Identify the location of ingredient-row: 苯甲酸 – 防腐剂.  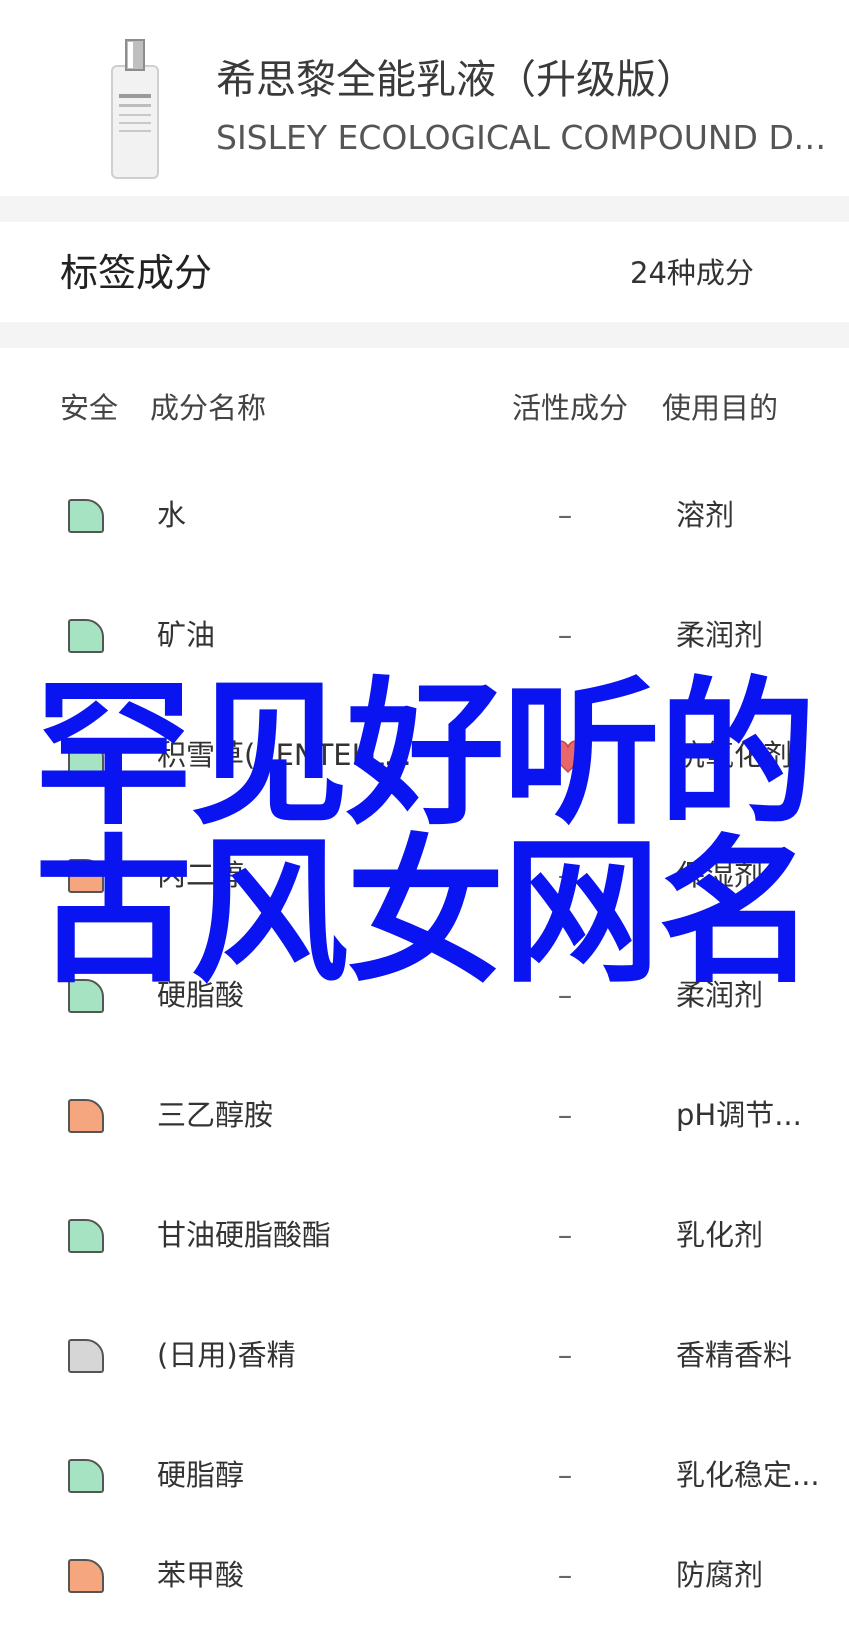
(424, 1585).